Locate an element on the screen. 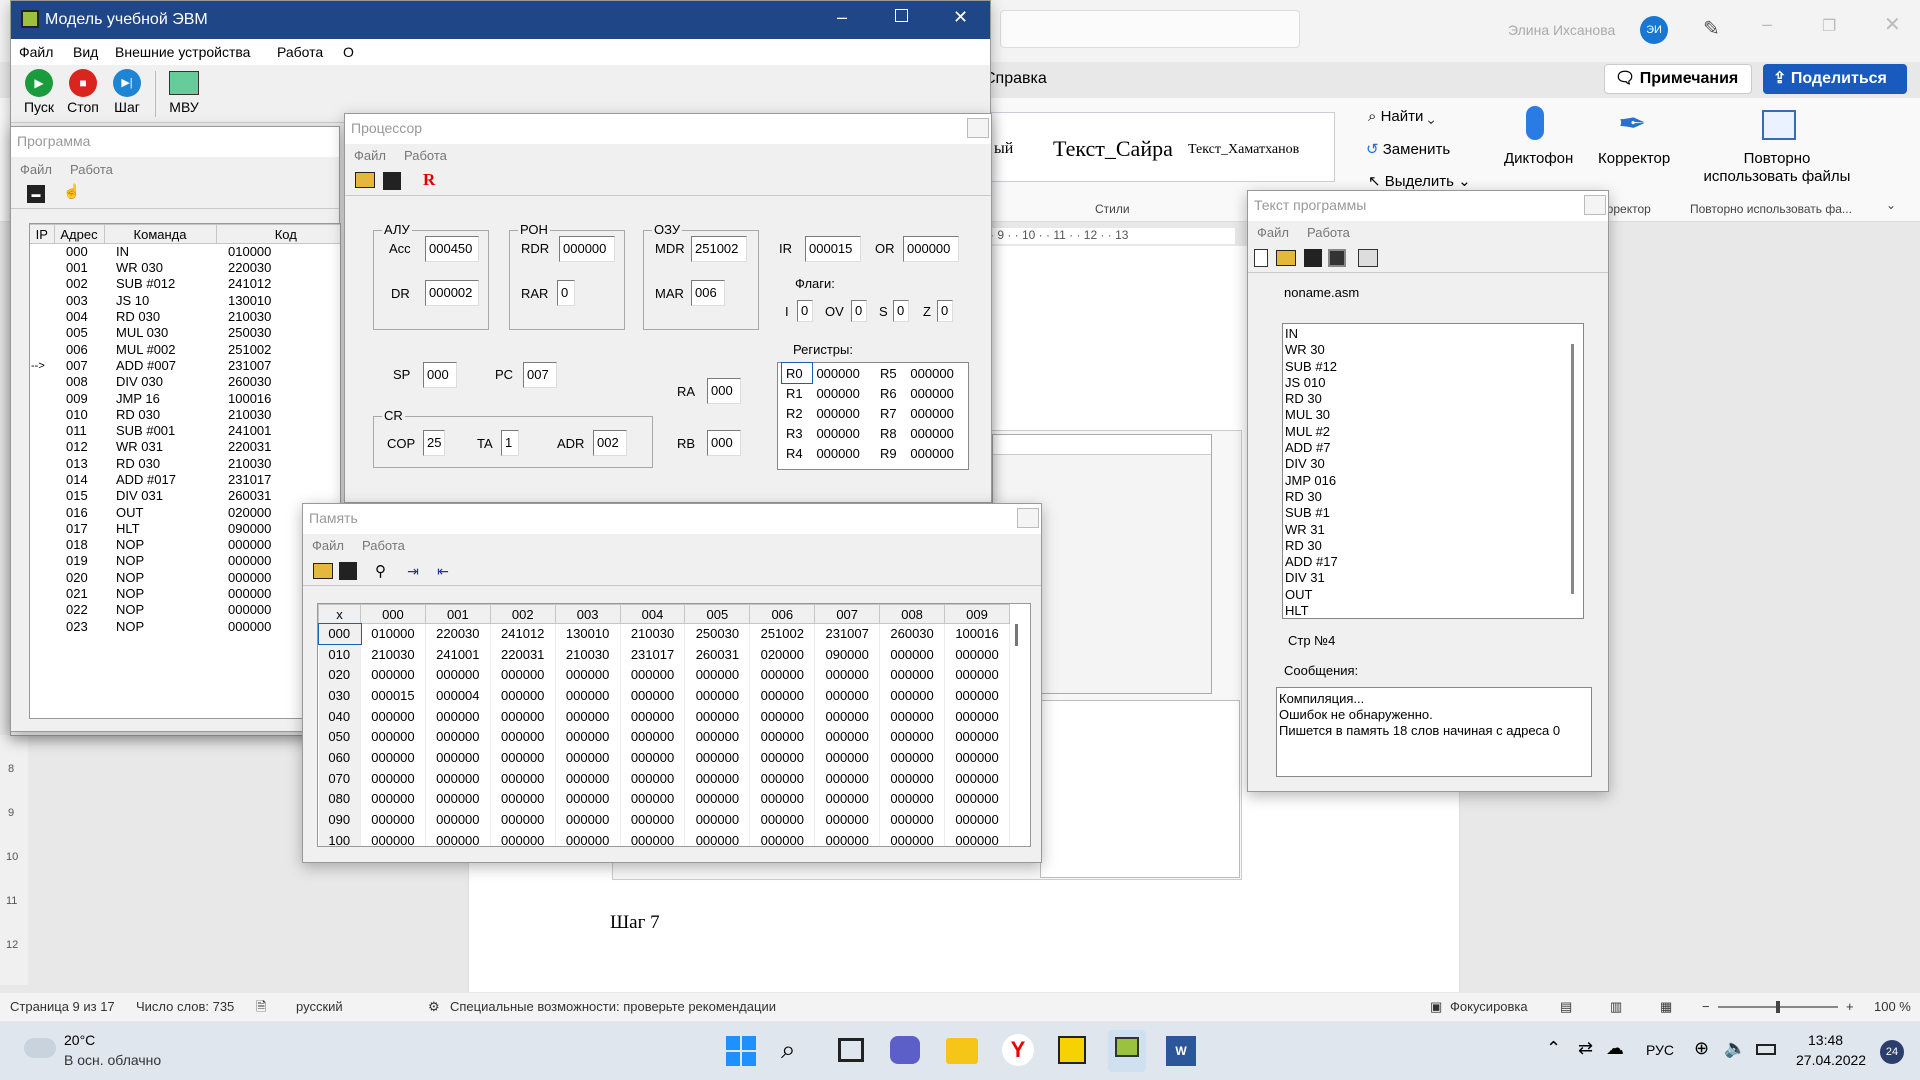 The width and height of the screenshot is (1920, 1080). cell-code: 241001 is located at coordinates (278, 431).